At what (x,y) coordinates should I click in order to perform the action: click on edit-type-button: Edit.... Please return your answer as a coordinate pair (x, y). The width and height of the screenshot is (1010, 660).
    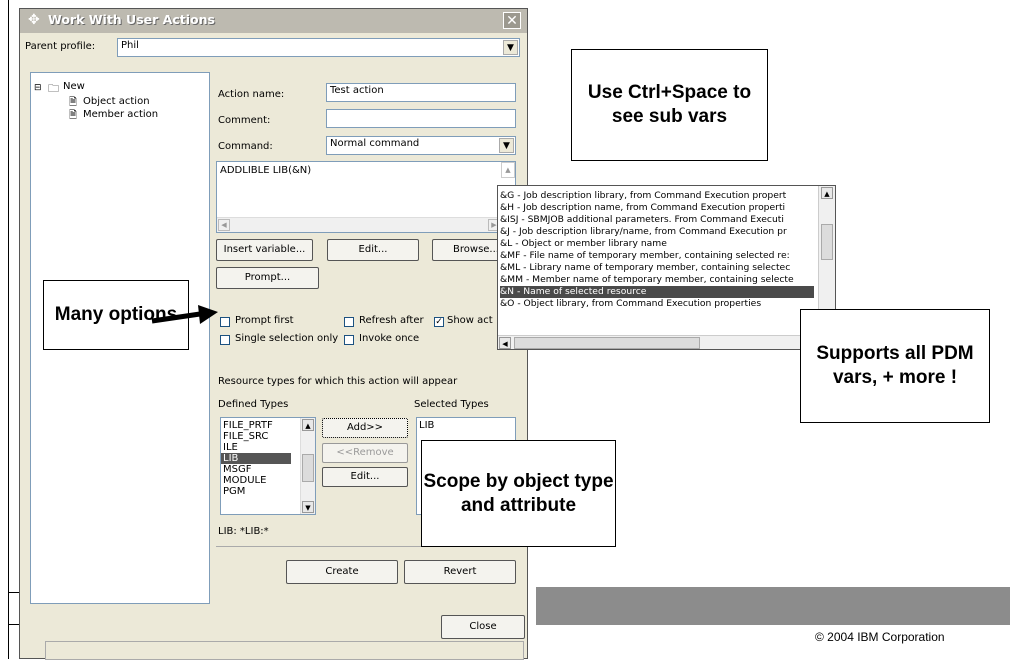
    Looking at the image, I should click on (365, 477).